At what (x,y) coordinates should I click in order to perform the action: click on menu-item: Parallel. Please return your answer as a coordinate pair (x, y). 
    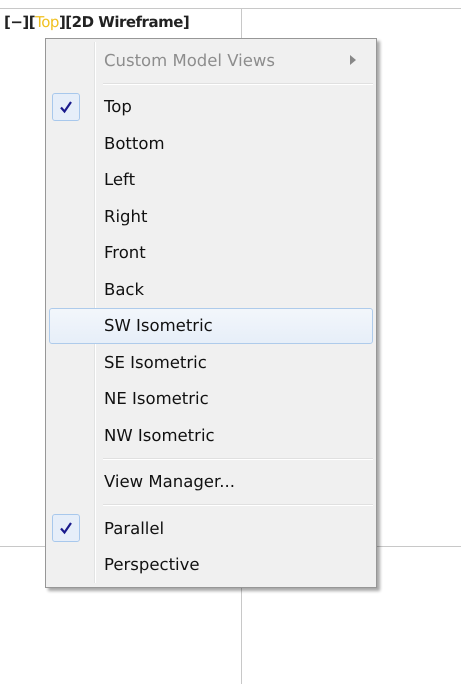
    Looking at the image, I should click on (211, 528).